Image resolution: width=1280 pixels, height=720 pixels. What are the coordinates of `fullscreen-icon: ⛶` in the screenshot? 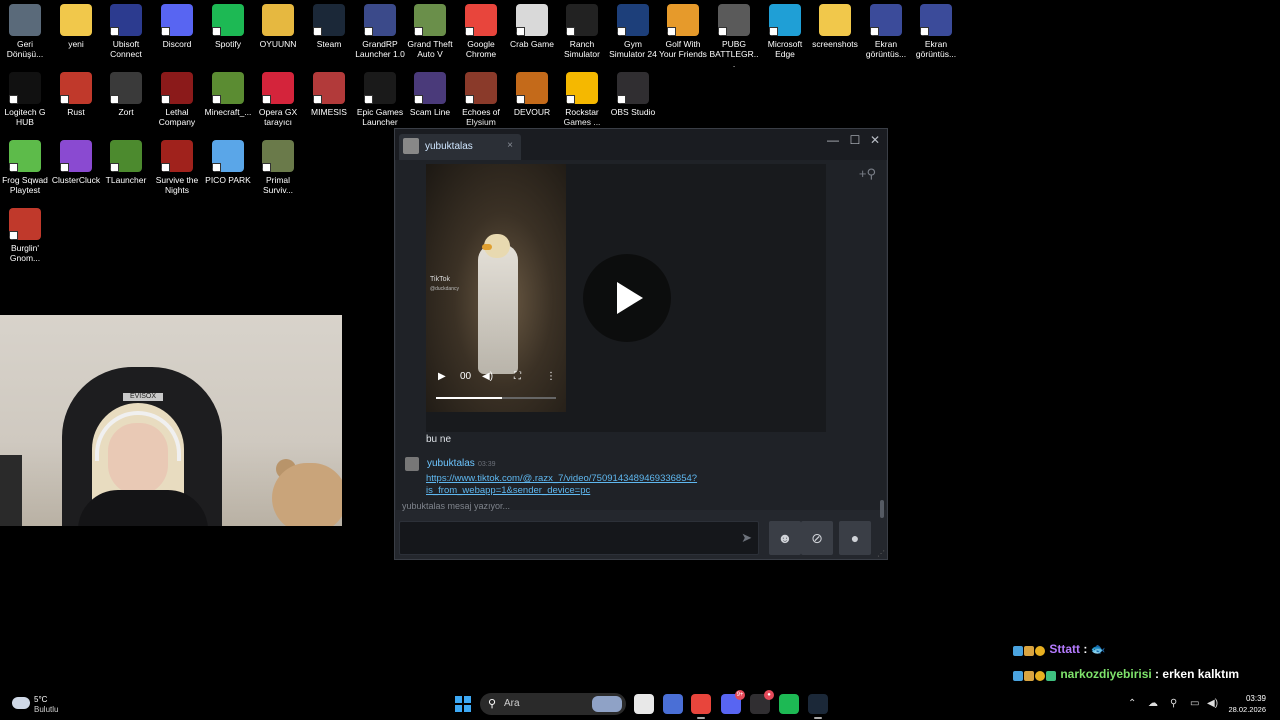 It's located at (517, 376).